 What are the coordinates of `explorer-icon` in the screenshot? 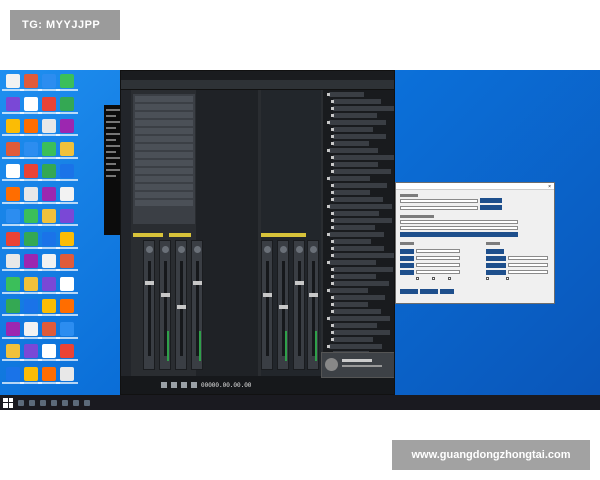 It's located at (43, 402).